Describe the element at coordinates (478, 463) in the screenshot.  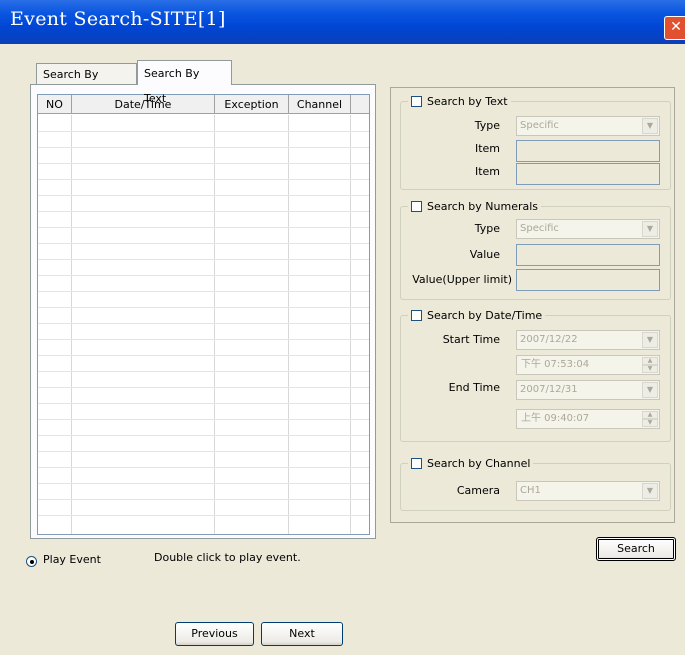
I see `search-by-channel-label: Search by Channel` at that location.